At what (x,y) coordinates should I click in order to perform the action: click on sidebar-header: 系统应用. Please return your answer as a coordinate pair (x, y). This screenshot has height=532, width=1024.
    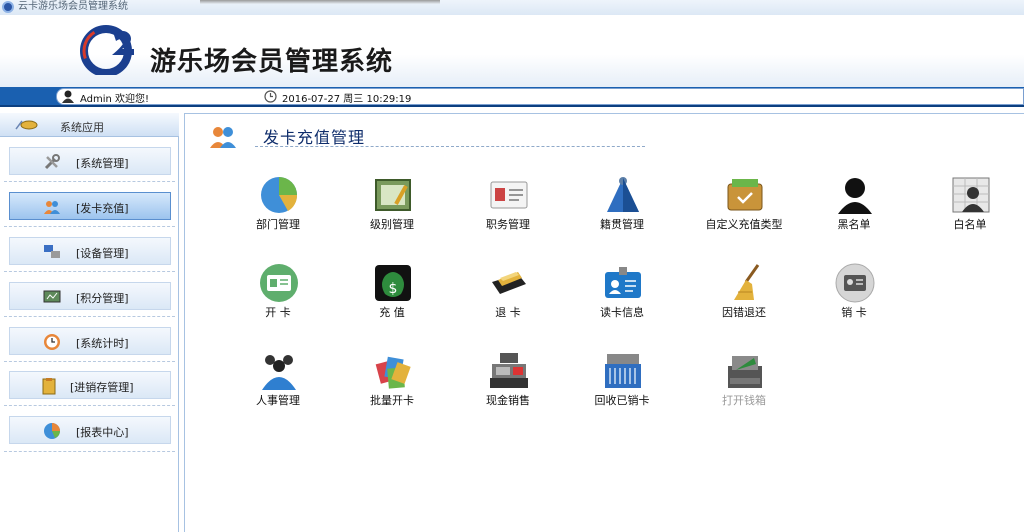
    Looking at the image, I should click on (89, 125).